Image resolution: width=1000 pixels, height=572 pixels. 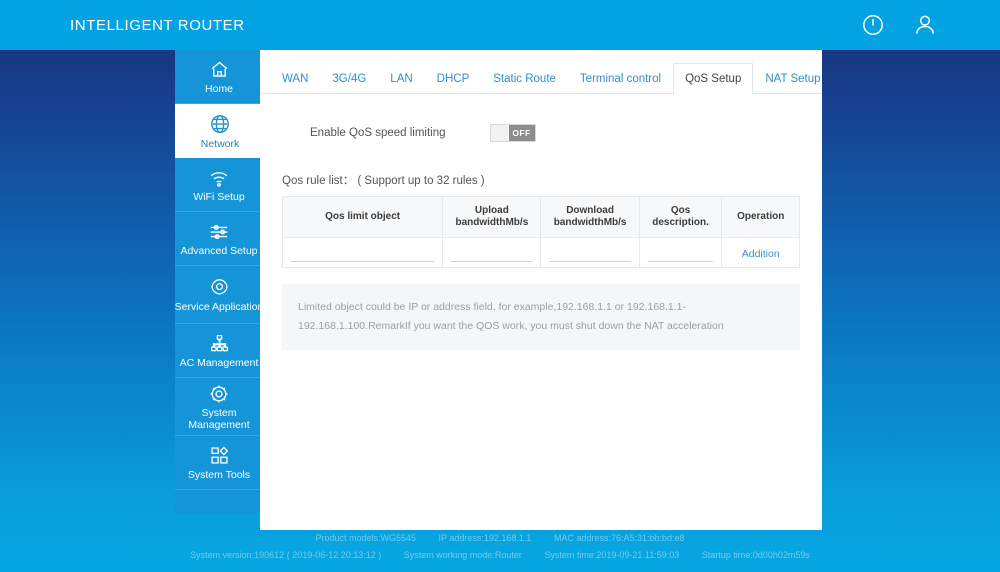 I want to click on sidebar-item-wifi-setup: WiFi Setup, so click(x=219, y=185).